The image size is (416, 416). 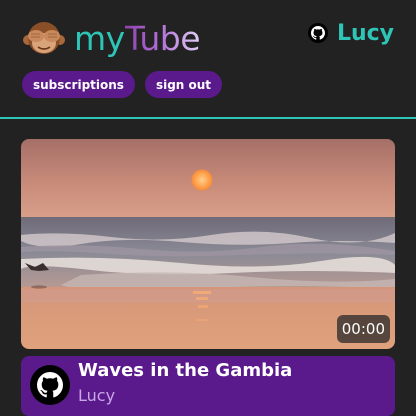 What do you see at coordinates (162, 38) in the screenshot?
I see `logo-text-tube: Tube` at bounding box center [162, 38].